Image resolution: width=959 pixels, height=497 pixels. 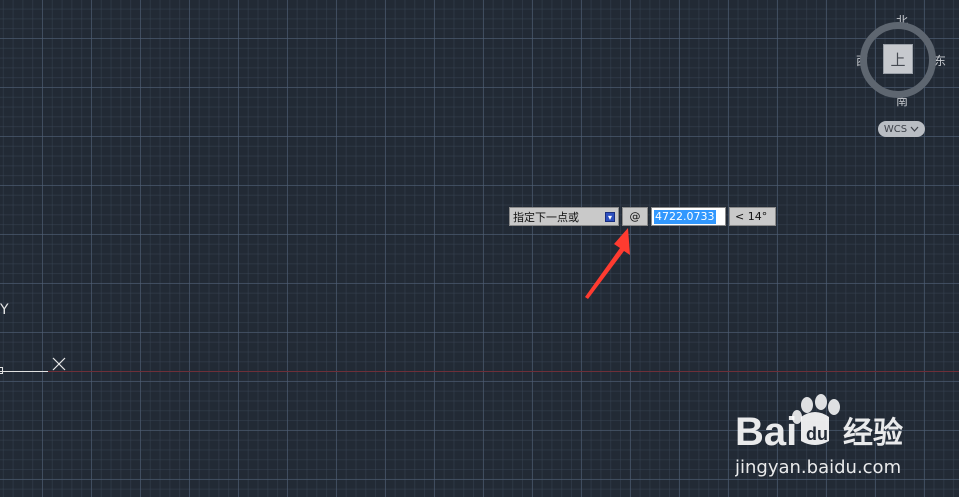 I want to click on annotation-arrow-icon, so click(x=607, y=263).